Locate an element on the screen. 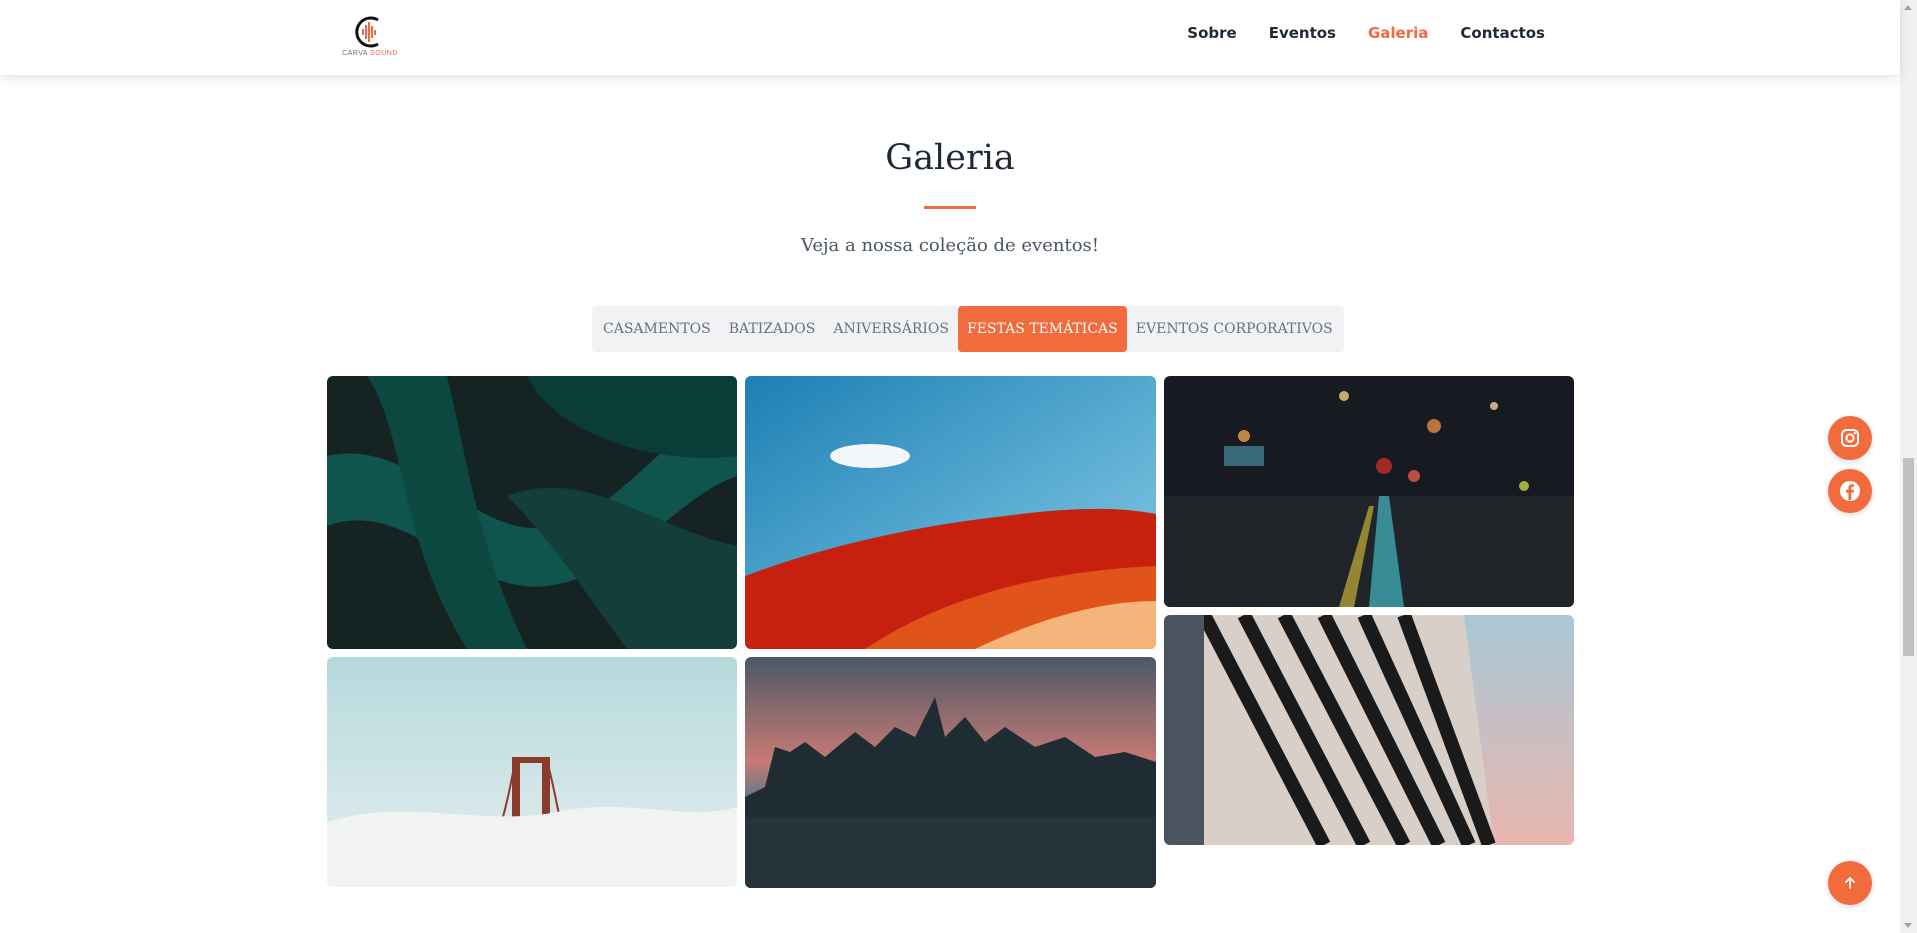 The image size is (1917, 933). facebook-button is located at coordinates (1850, 491).